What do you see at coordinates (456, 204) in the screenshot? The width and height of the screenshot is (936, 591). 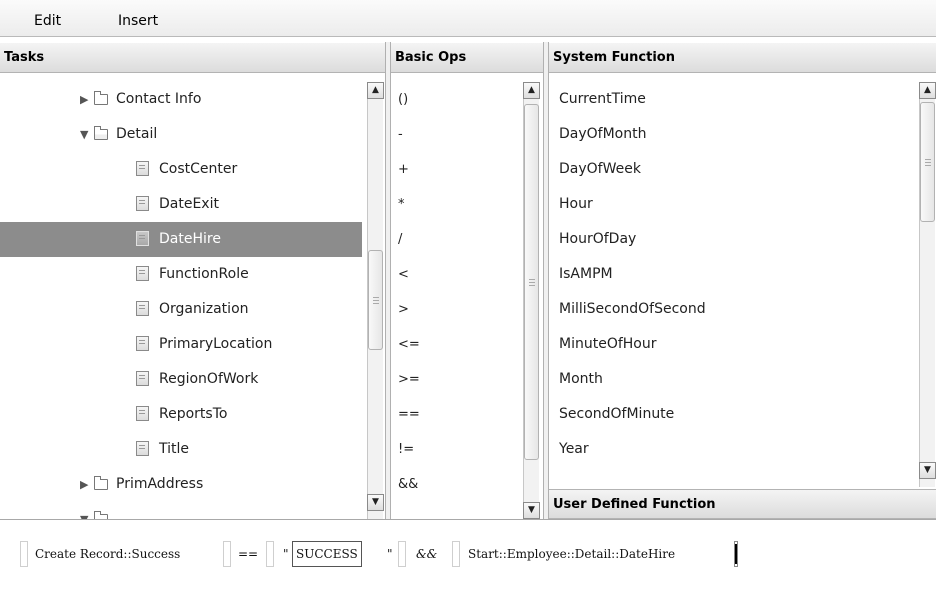 I see `op-item: *` at bounding box center [456, 204].